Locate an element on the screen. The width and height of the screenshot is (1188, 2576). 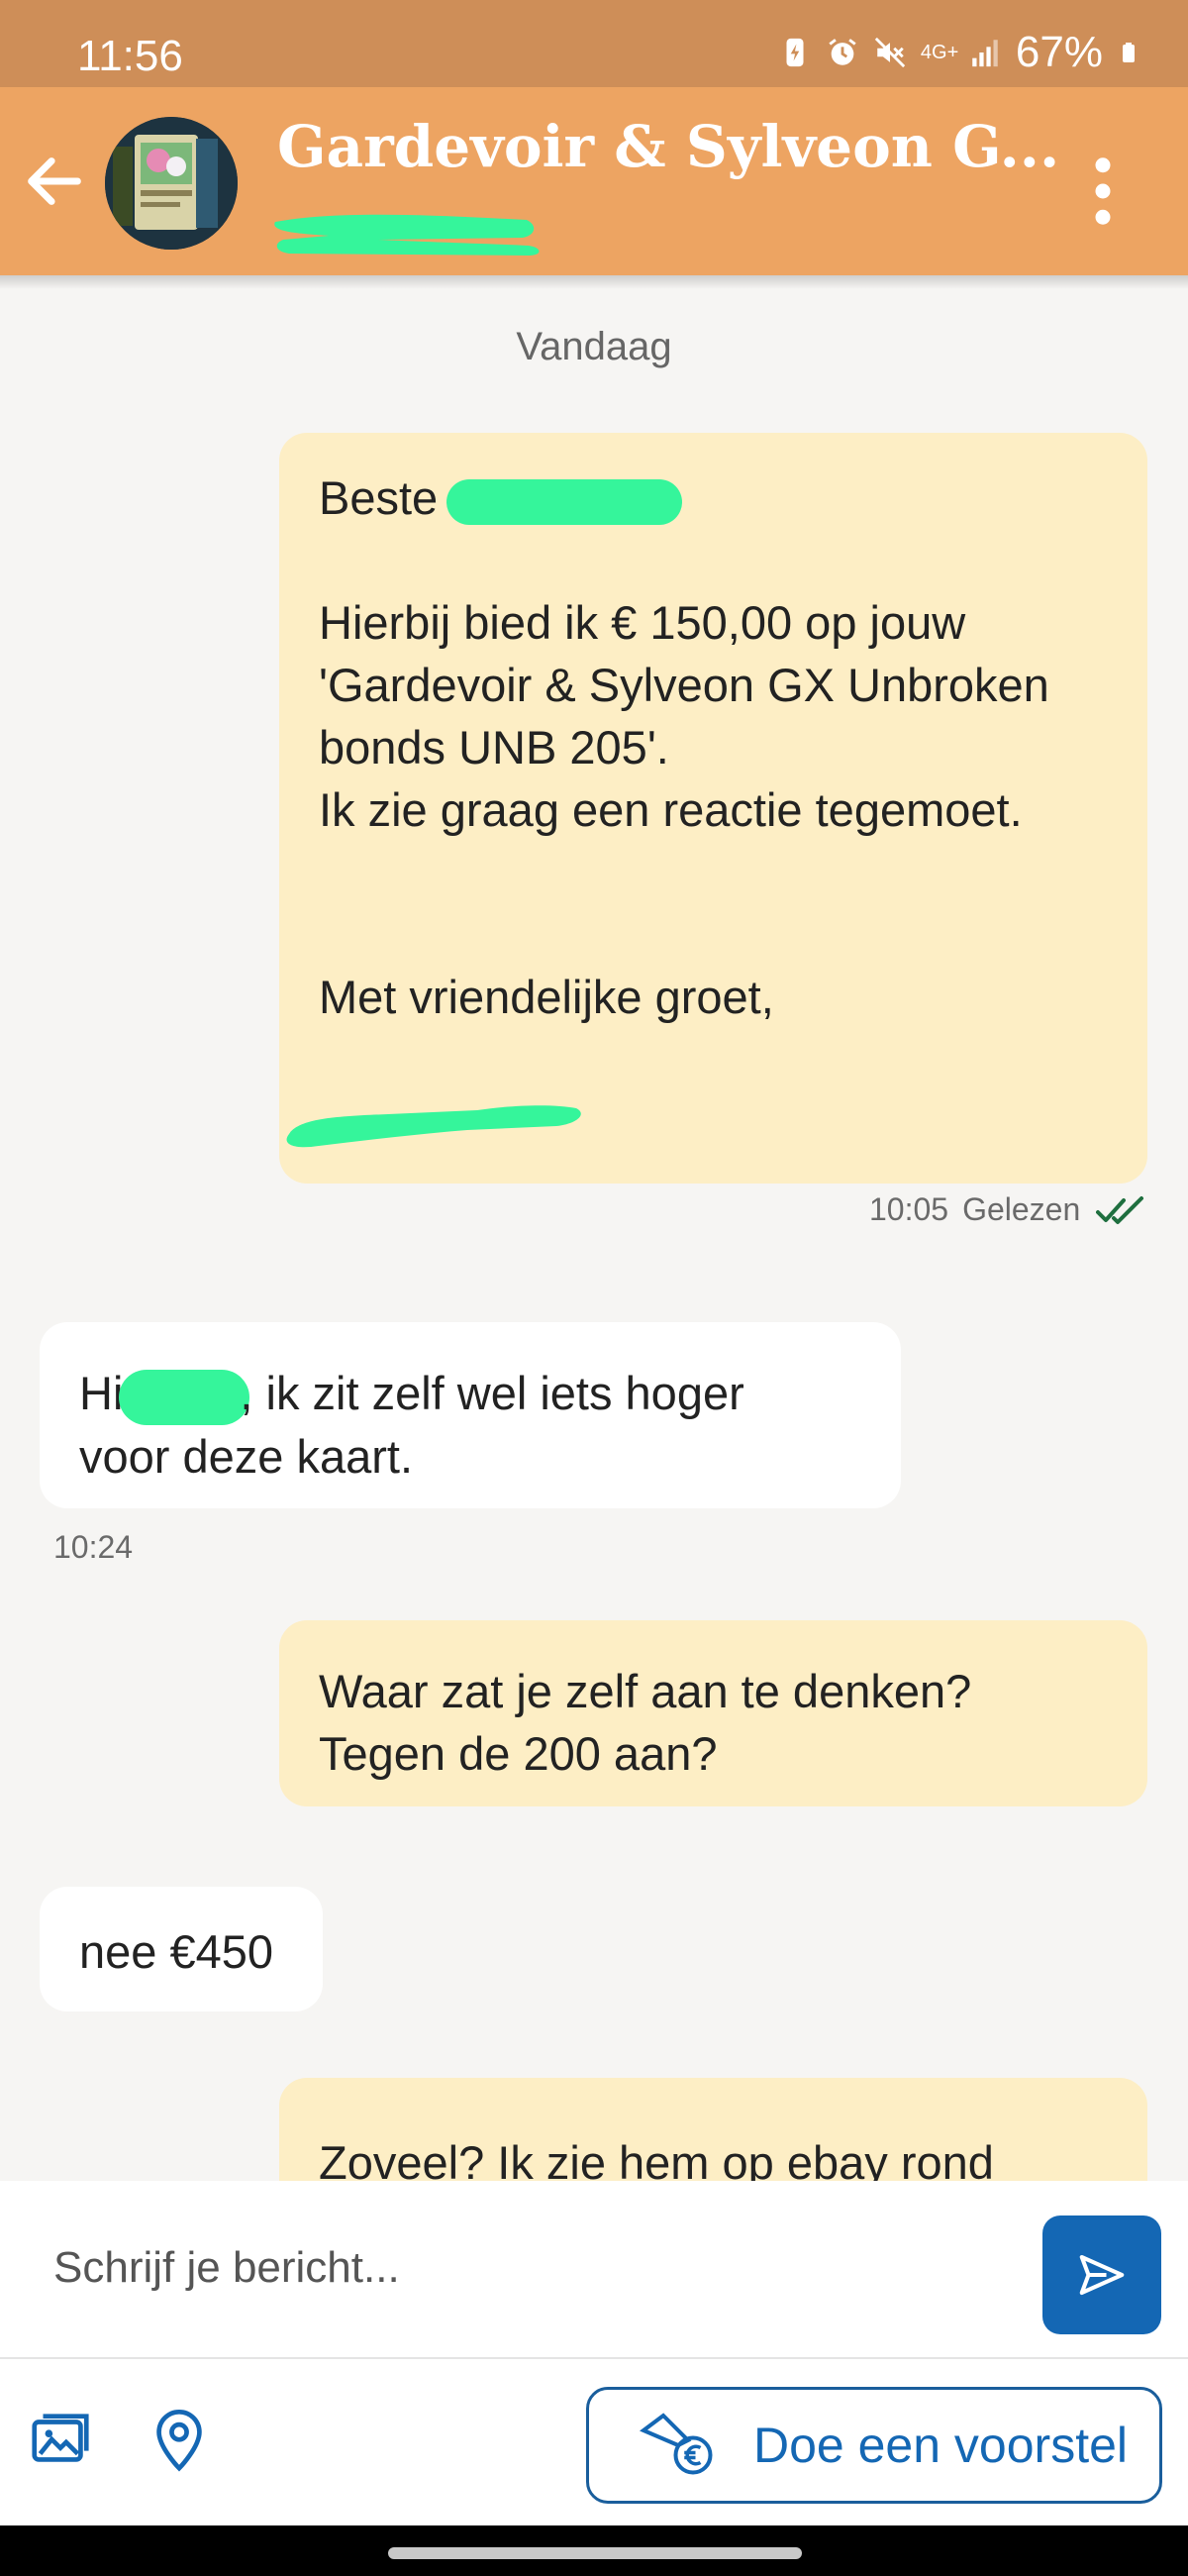
bottom-toolbar: Doe een voorstel is located at coordinates (594, 2441).